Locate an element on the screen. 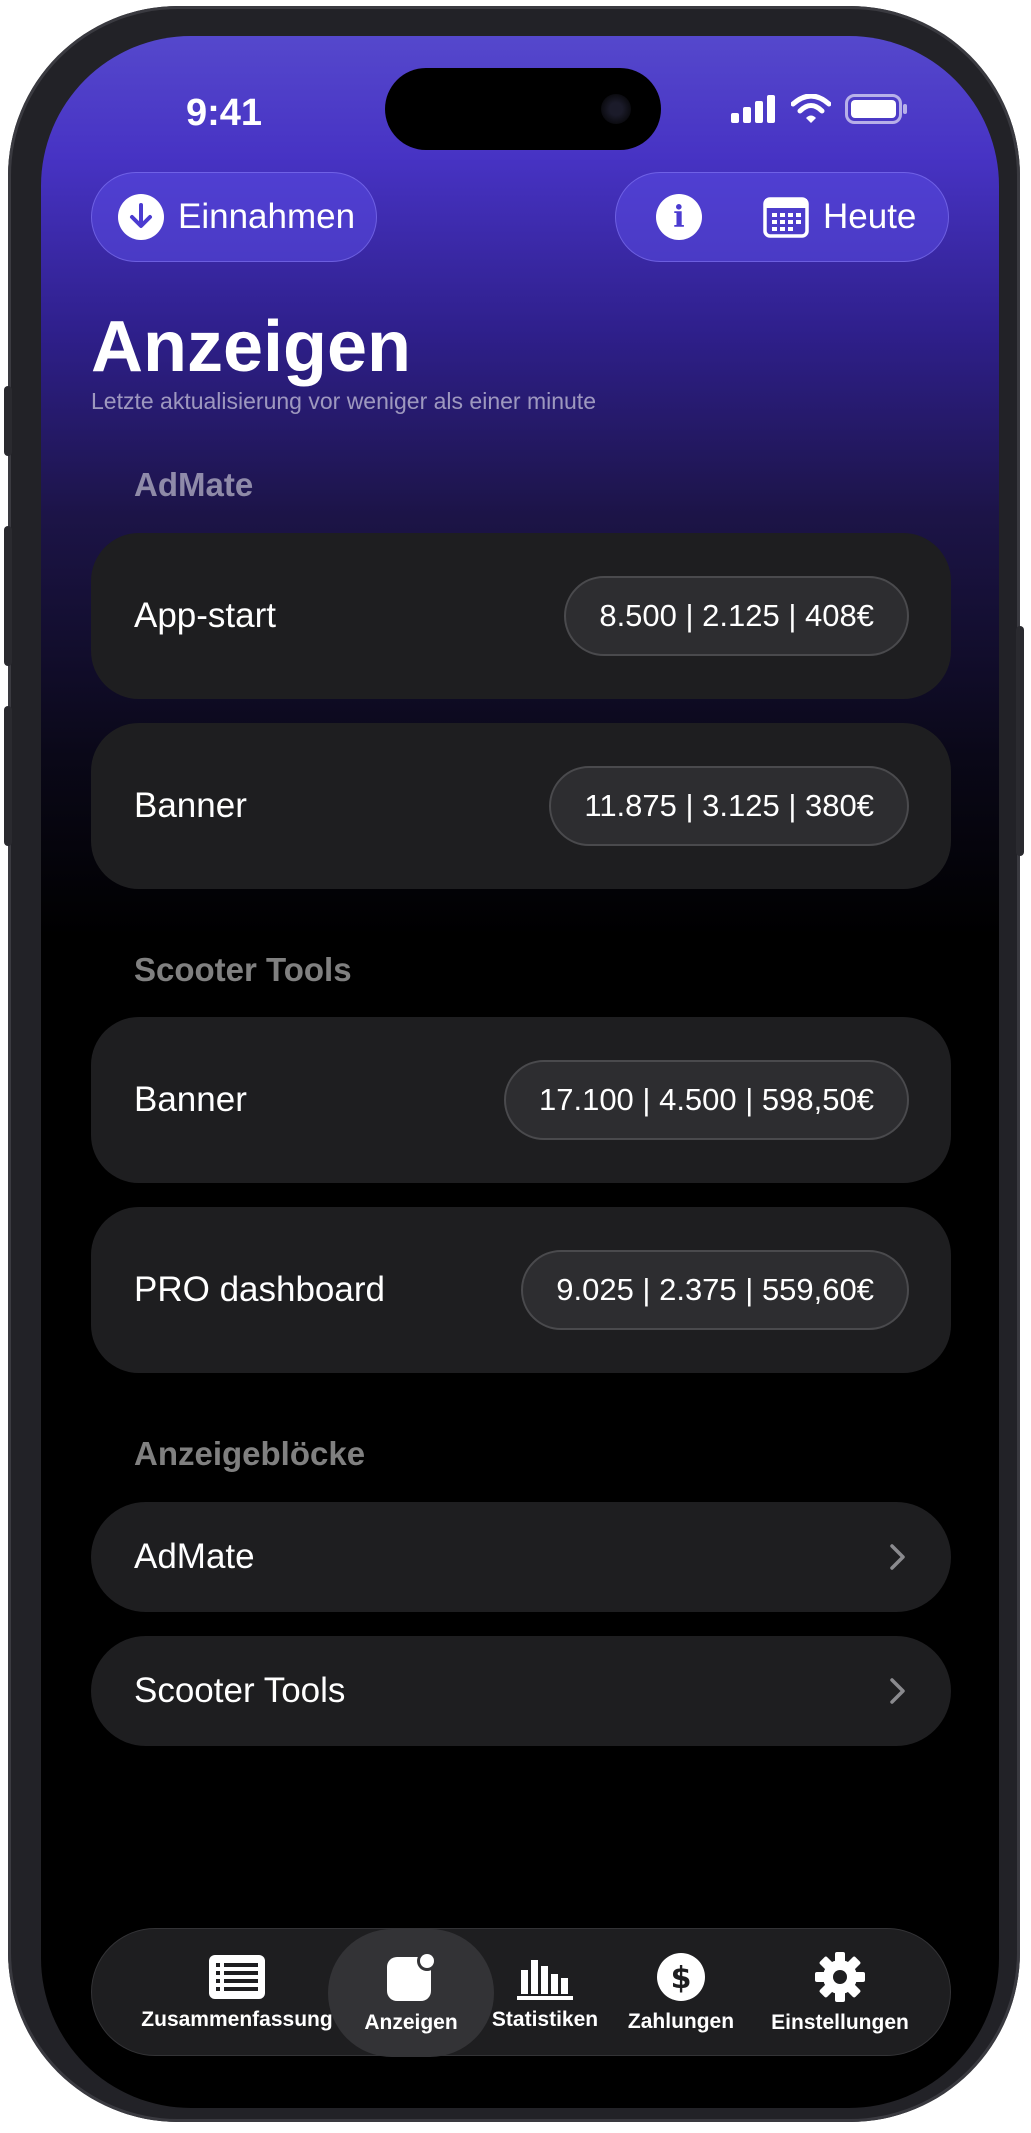  tab-statistiken: Statistiken is located at coordinates (545, 1993).